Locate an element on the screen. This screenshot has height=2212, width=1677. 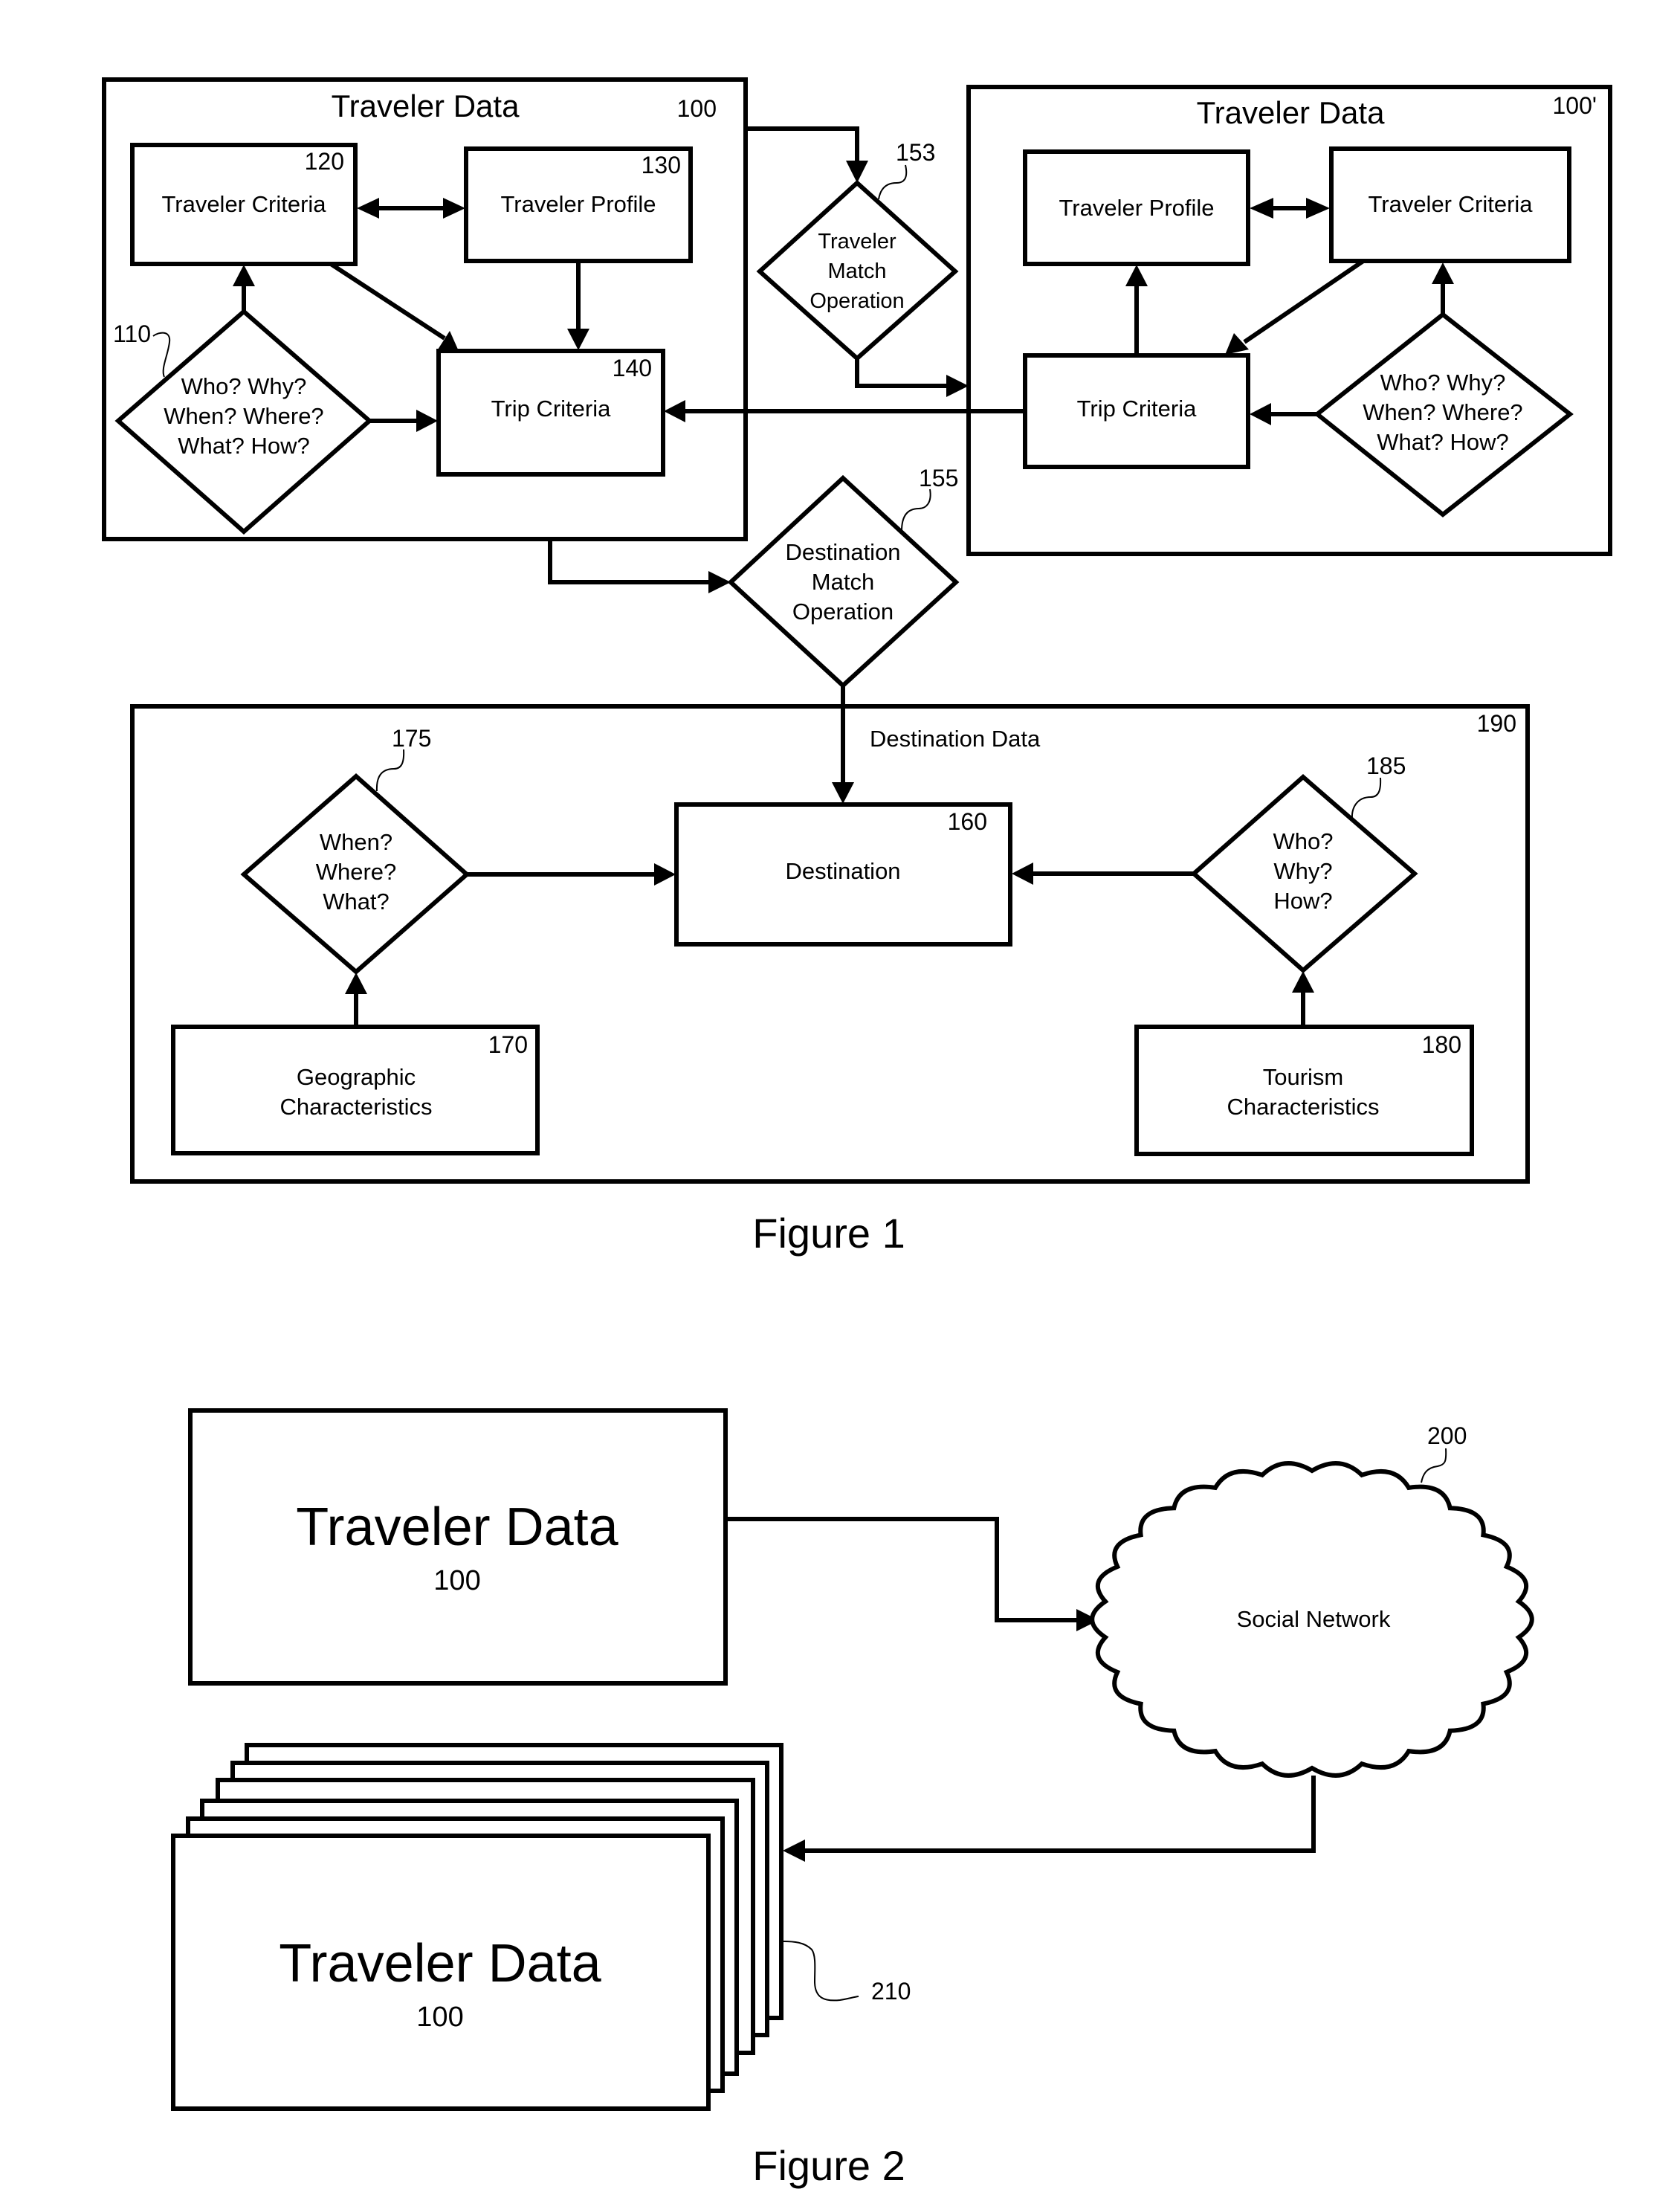
questions-b-line-3: What? How? is located at coordinates (1442, 442).